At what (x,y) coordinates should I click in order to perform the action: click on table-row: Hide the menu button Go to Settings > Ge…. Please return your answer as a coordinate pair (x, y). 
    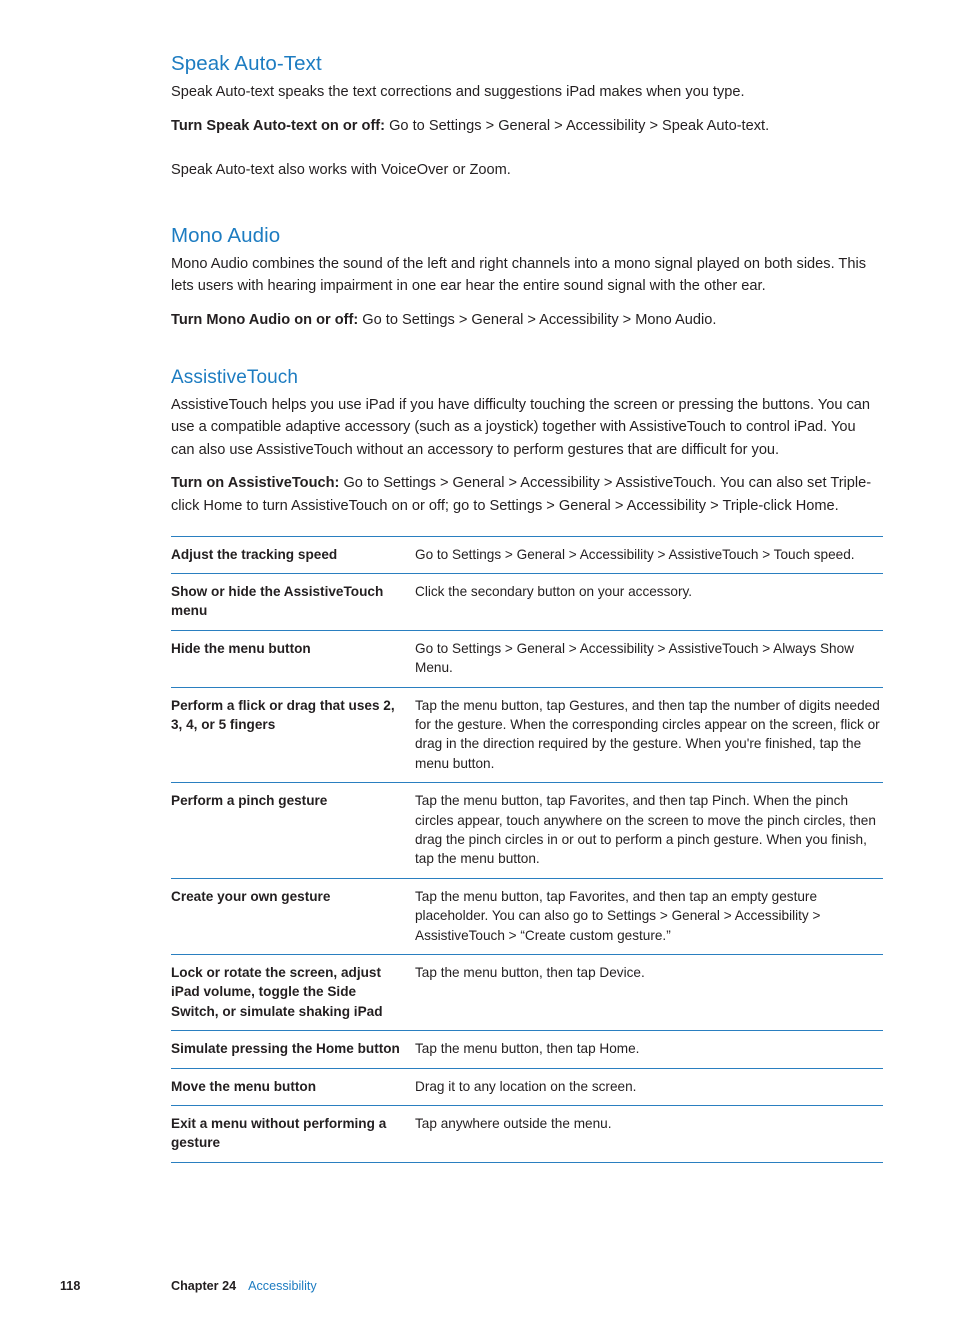
    Looking at the image, I should click on (527, 658).